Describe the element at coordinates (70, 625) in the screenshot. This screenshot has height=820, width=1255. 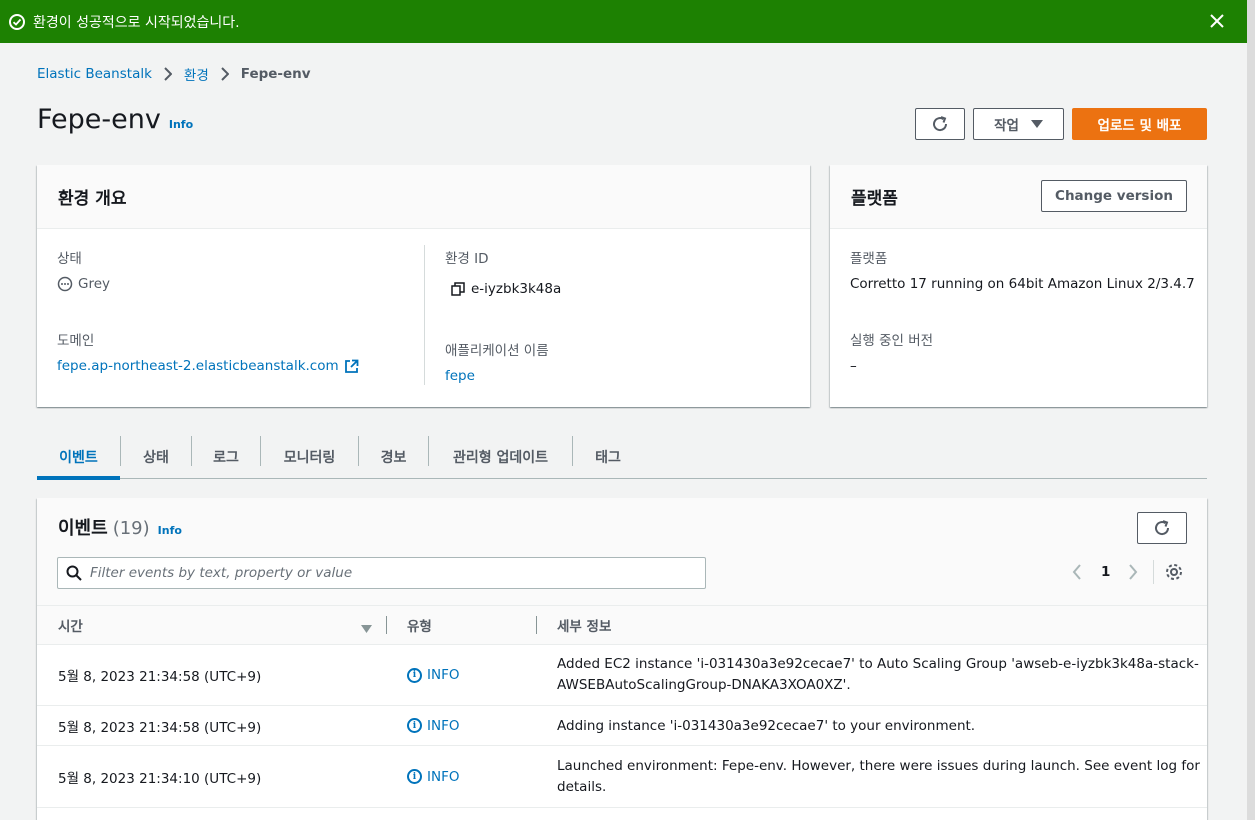
I see `column-time: 시간` at that location.